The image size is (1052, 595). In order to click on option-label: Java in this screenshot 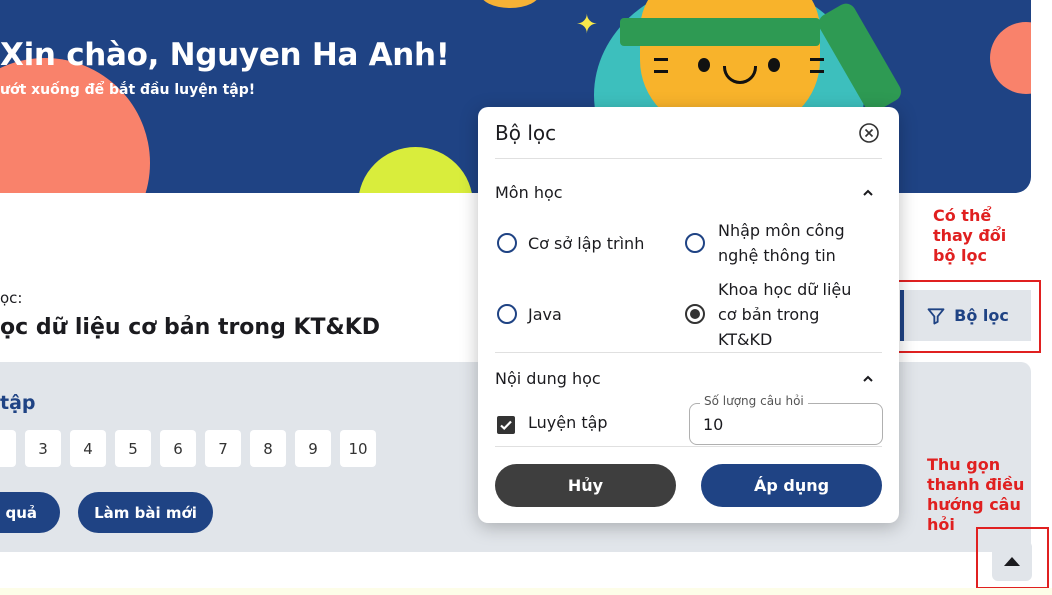, I will do `click(545, 314)`.